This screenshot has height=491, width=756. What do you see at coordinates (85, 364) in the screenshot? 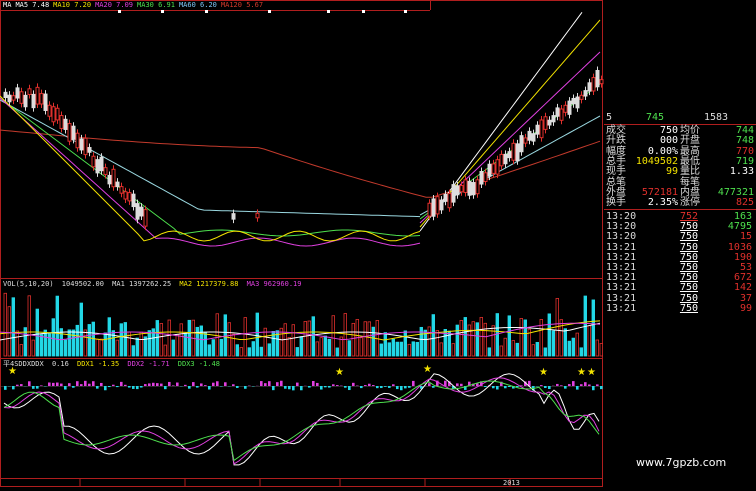
I see `ddx1-label: DDX1` at bounding box center [85, 364].